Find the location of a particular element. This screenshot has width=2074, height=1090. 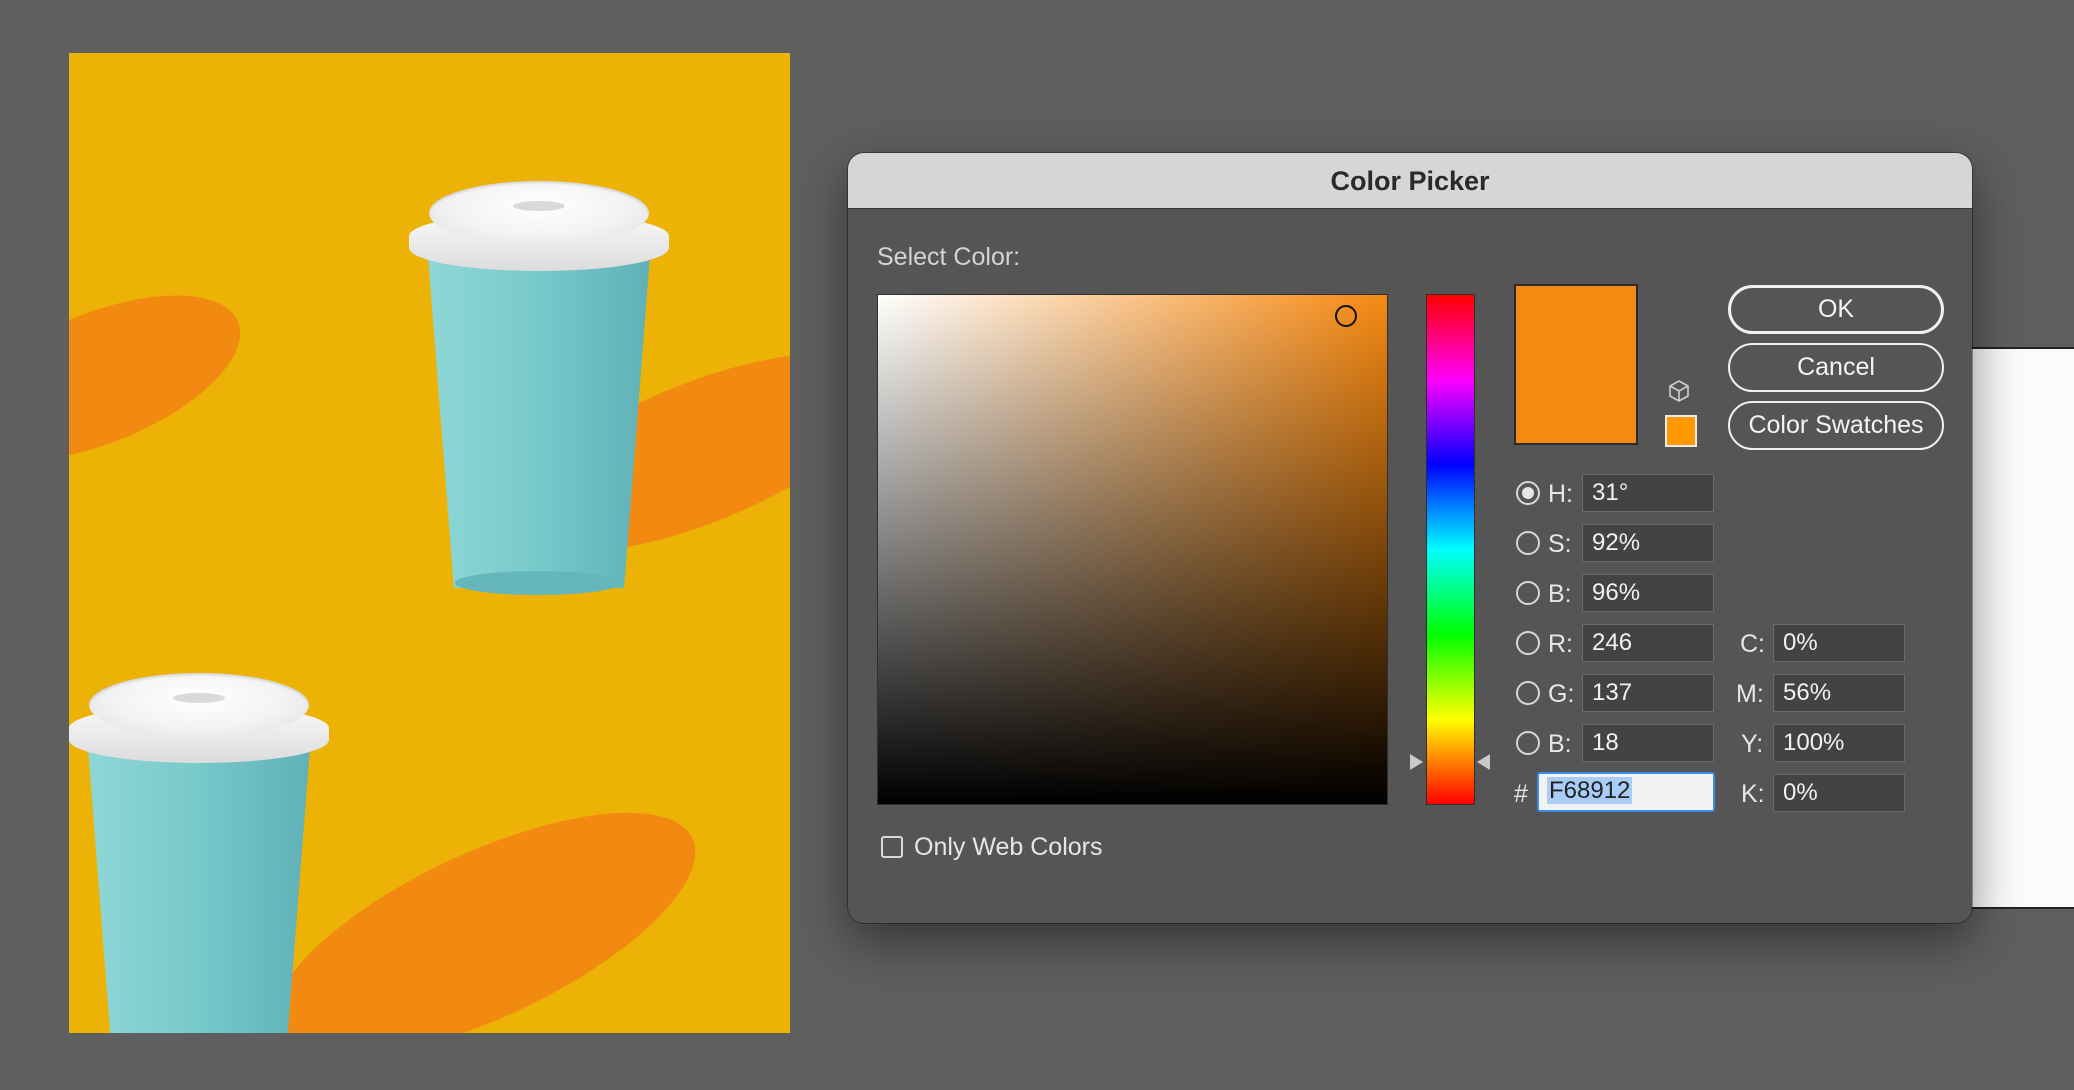

hex-value: F68912 is located at coordinates (1590, 790).